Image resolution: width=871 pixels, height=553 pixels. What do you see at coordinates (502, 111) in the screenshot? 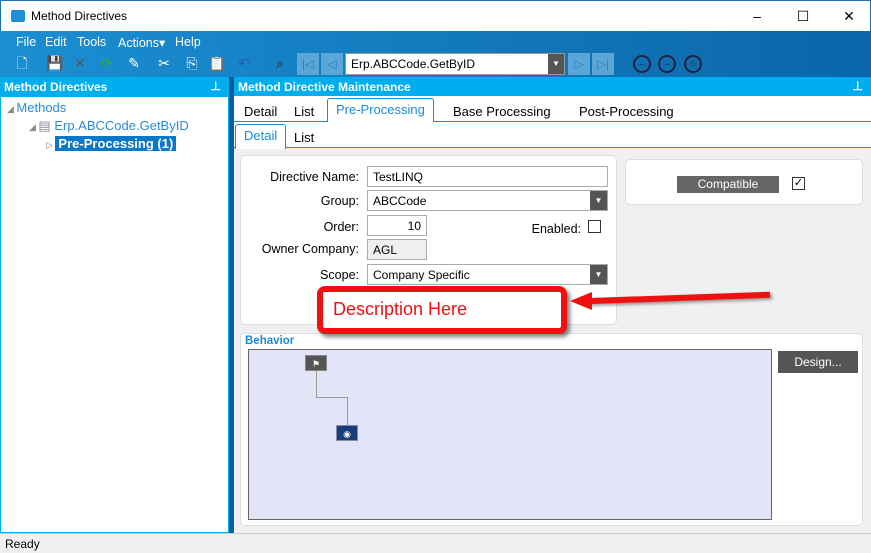
I see `tab-base-processing: Base Processing` at bounding box center [502, 111].